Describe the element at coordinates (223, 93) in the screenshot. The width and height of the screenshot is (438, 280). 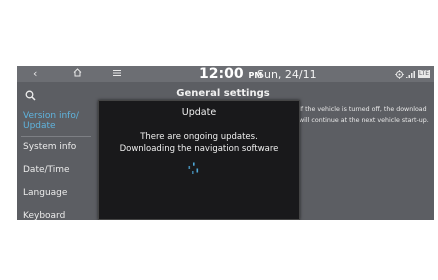
I see `page-title: General settings` at that location.